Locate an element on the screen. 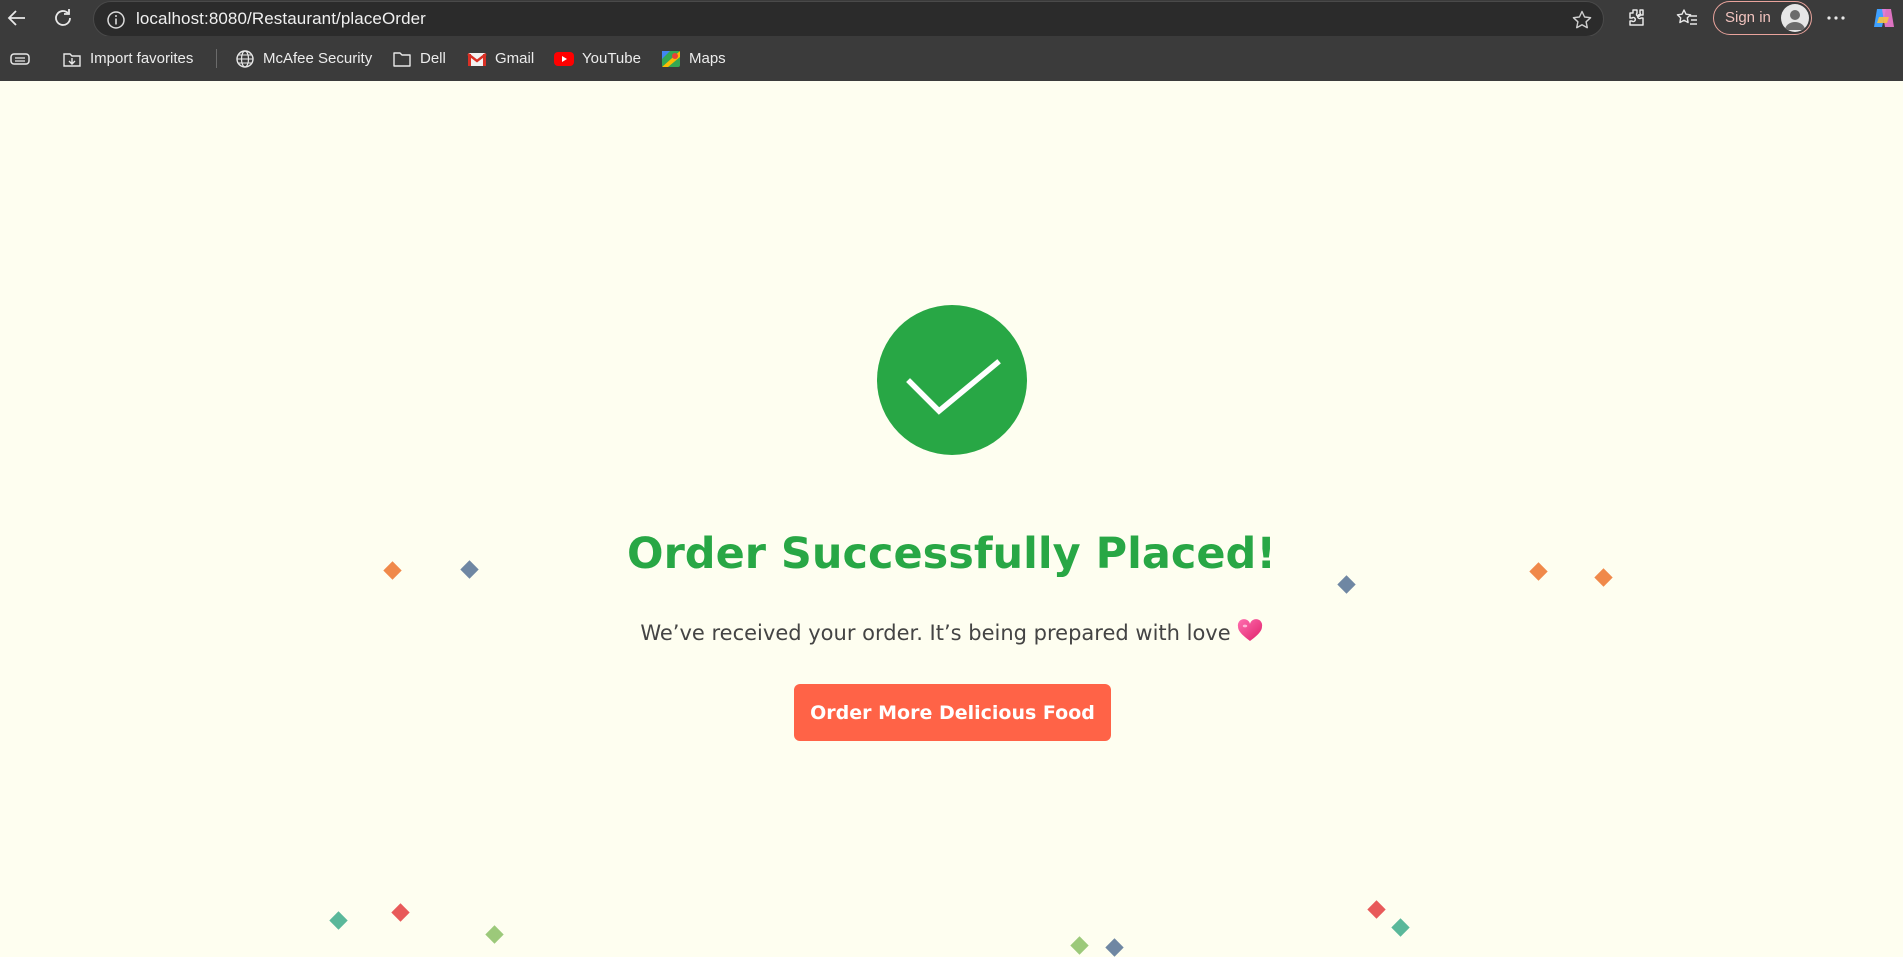 The width and height of the screenshot is (1903, 957). maps-icon is located at coordinates (671, 59).